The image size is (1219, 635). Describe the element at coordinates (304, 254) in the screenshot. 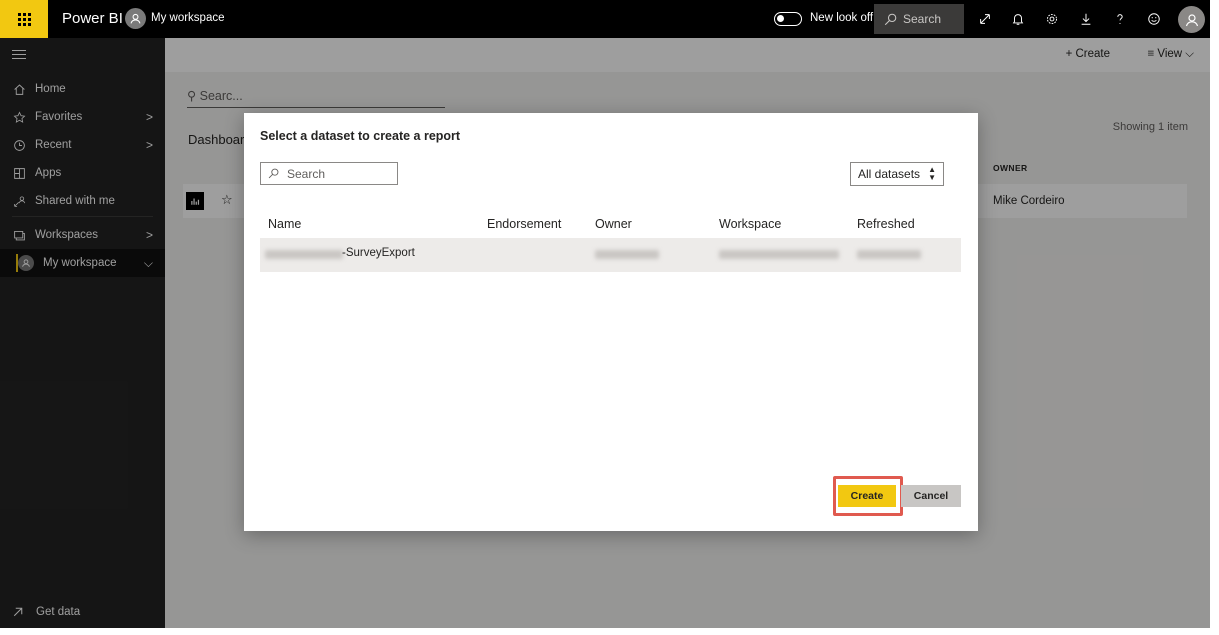

I see `redacted-name` at that location.